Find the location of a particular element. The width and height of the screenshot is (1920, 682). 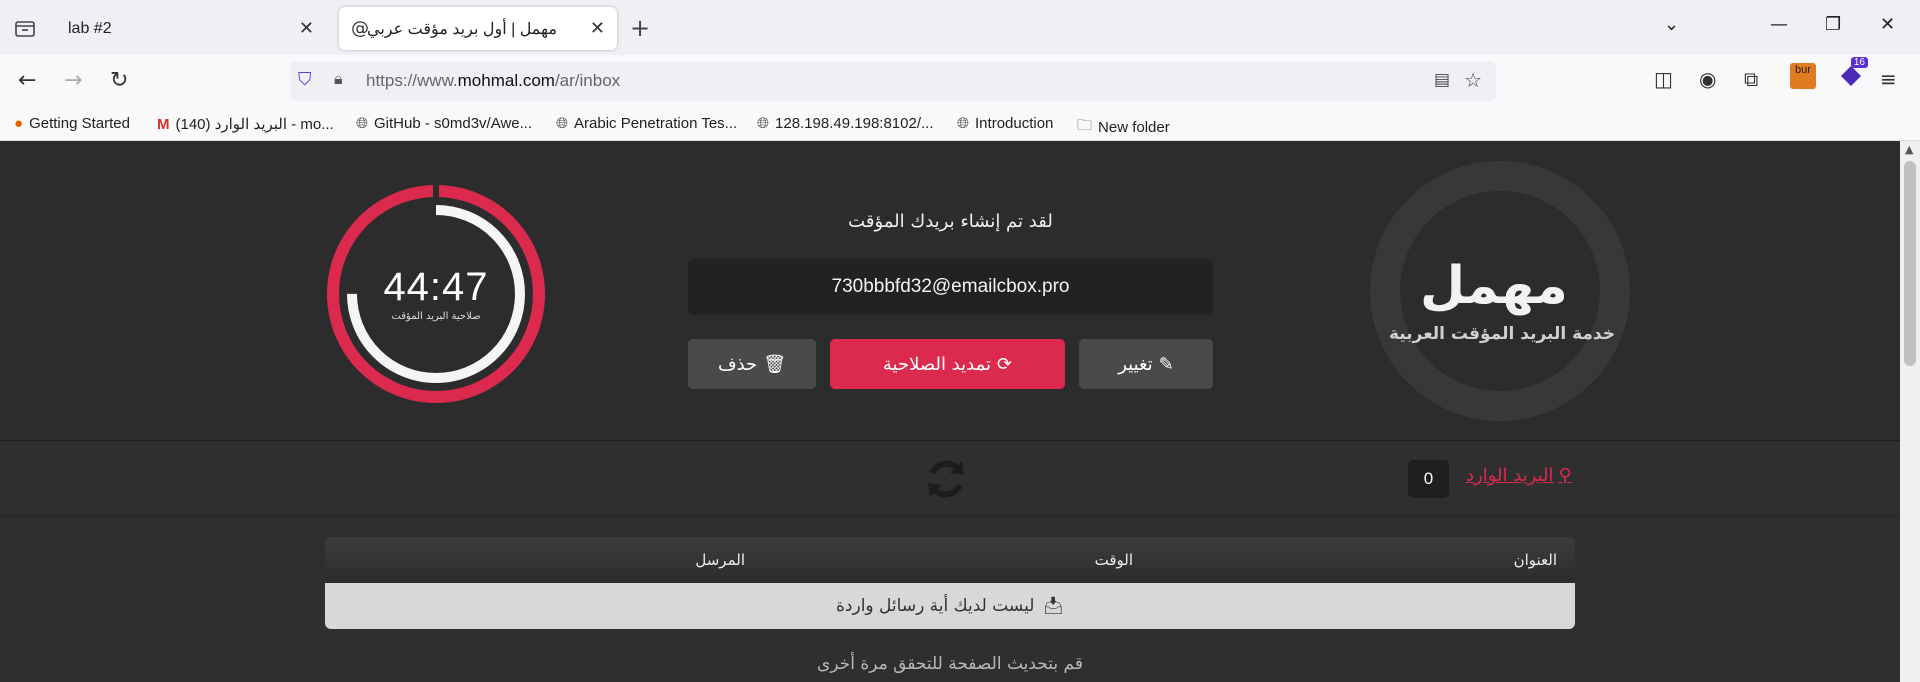

extension-icon: 16 is located at coordinates (1853, 73).